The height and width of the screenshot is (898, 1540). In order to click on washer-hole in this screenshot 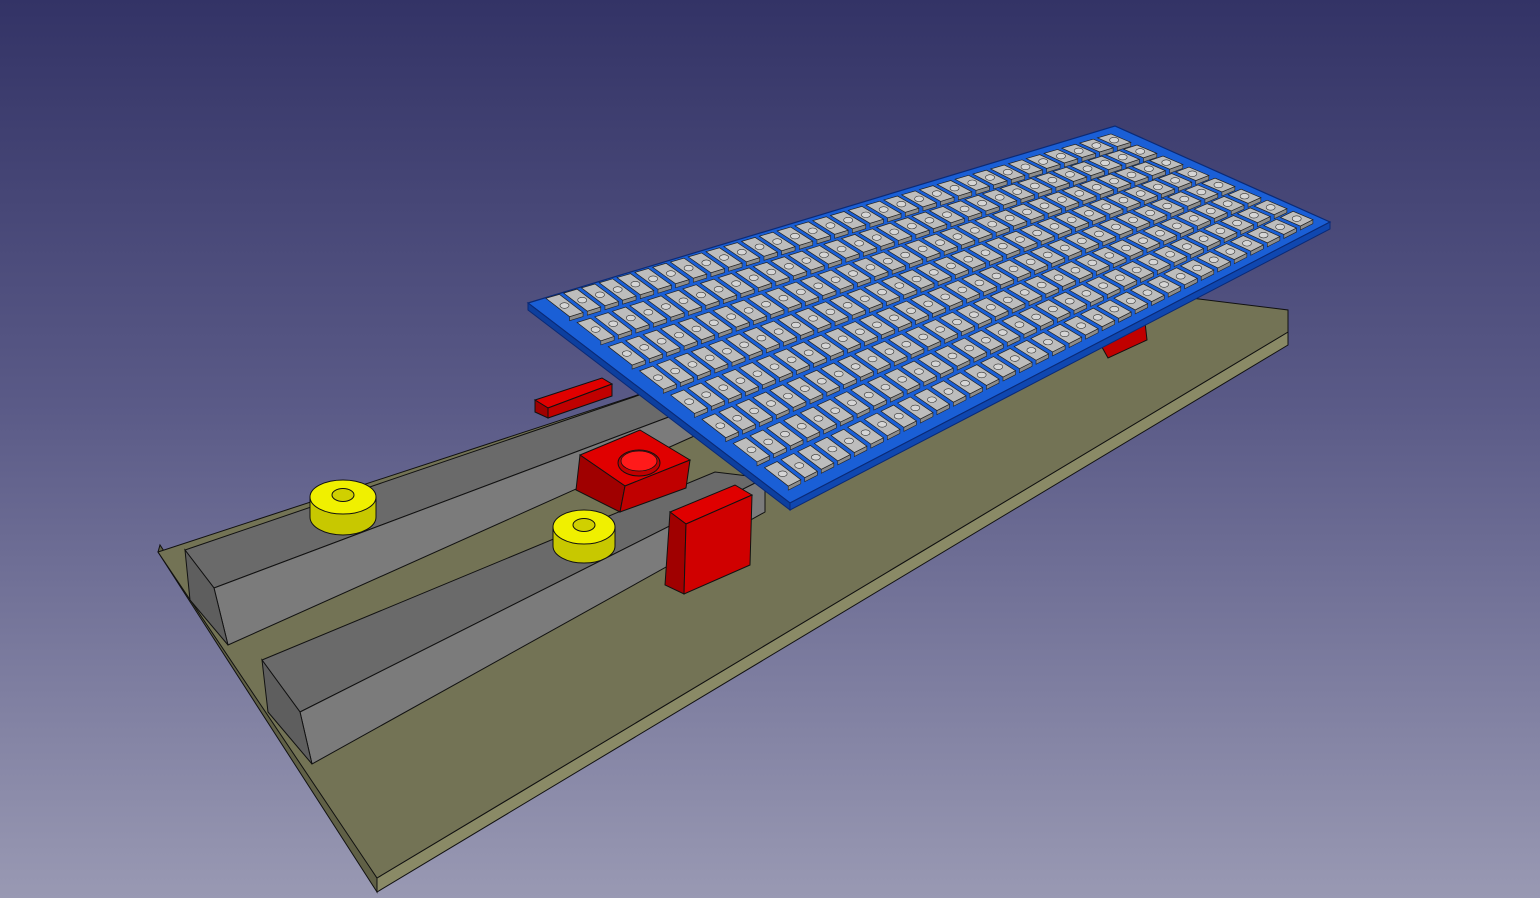, I will do `click(584, 525)`.